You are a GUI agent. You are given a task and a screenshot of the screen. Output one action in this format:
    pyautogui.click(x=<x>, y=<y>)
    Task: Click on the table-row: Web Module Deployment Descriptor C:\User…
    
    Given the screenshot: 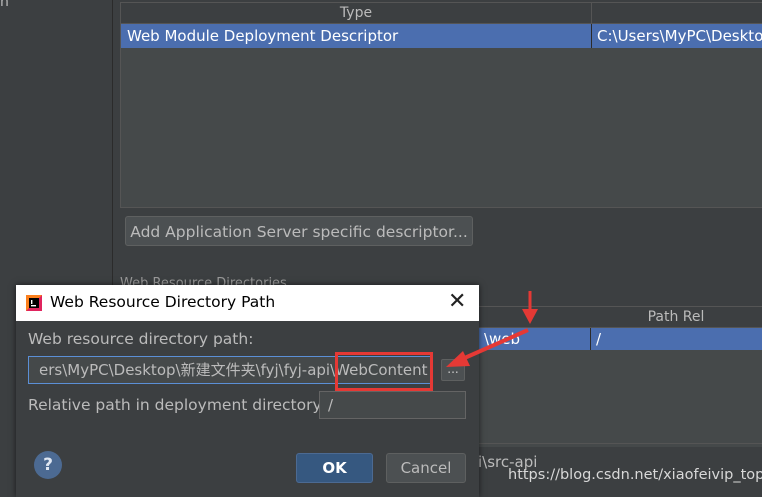 What is the action you would take?
    pyautogui.click(x=441, y=36)
    